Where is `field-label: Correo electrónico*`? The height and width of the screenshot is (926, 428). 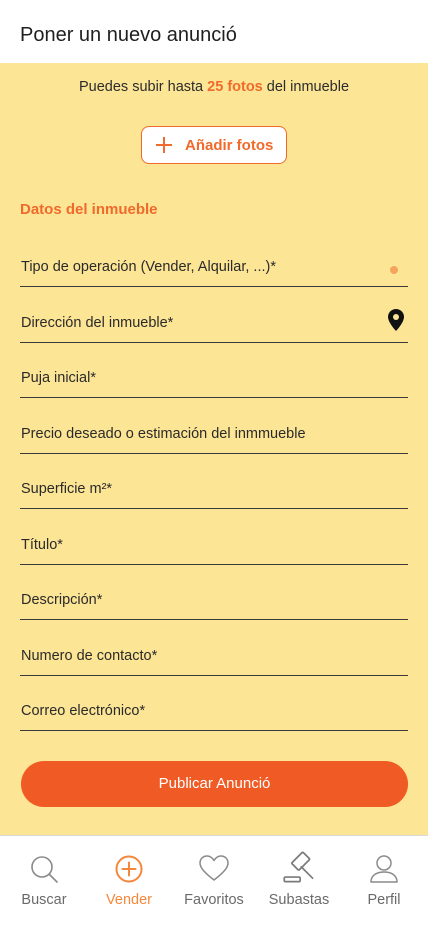
field-label: Correo electrónico* is located at coordinates (83, 711).